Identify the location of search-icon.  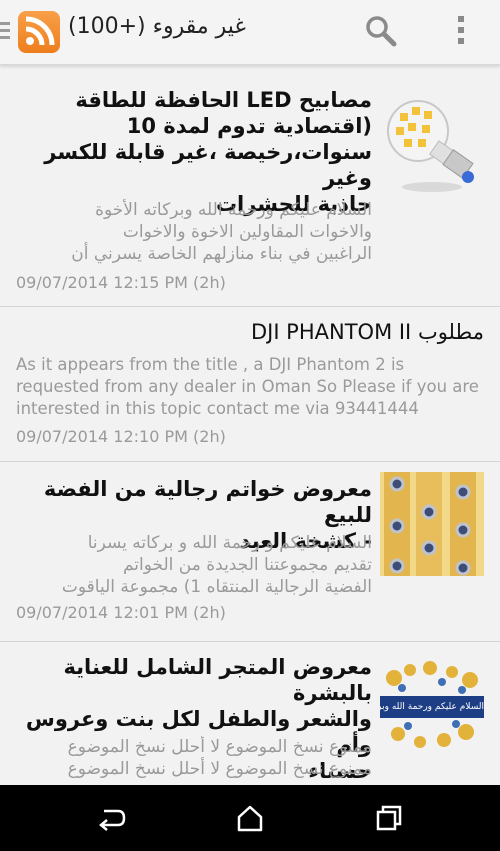
(381, 33).